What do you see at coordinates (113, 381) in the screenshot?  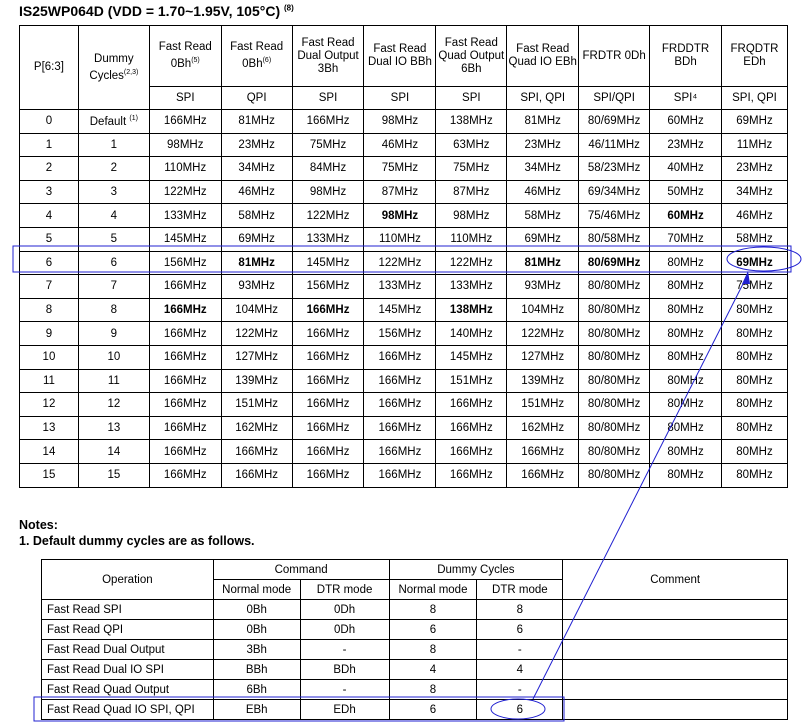 I see `table-cell: 11` at bounding box center [113, 381].